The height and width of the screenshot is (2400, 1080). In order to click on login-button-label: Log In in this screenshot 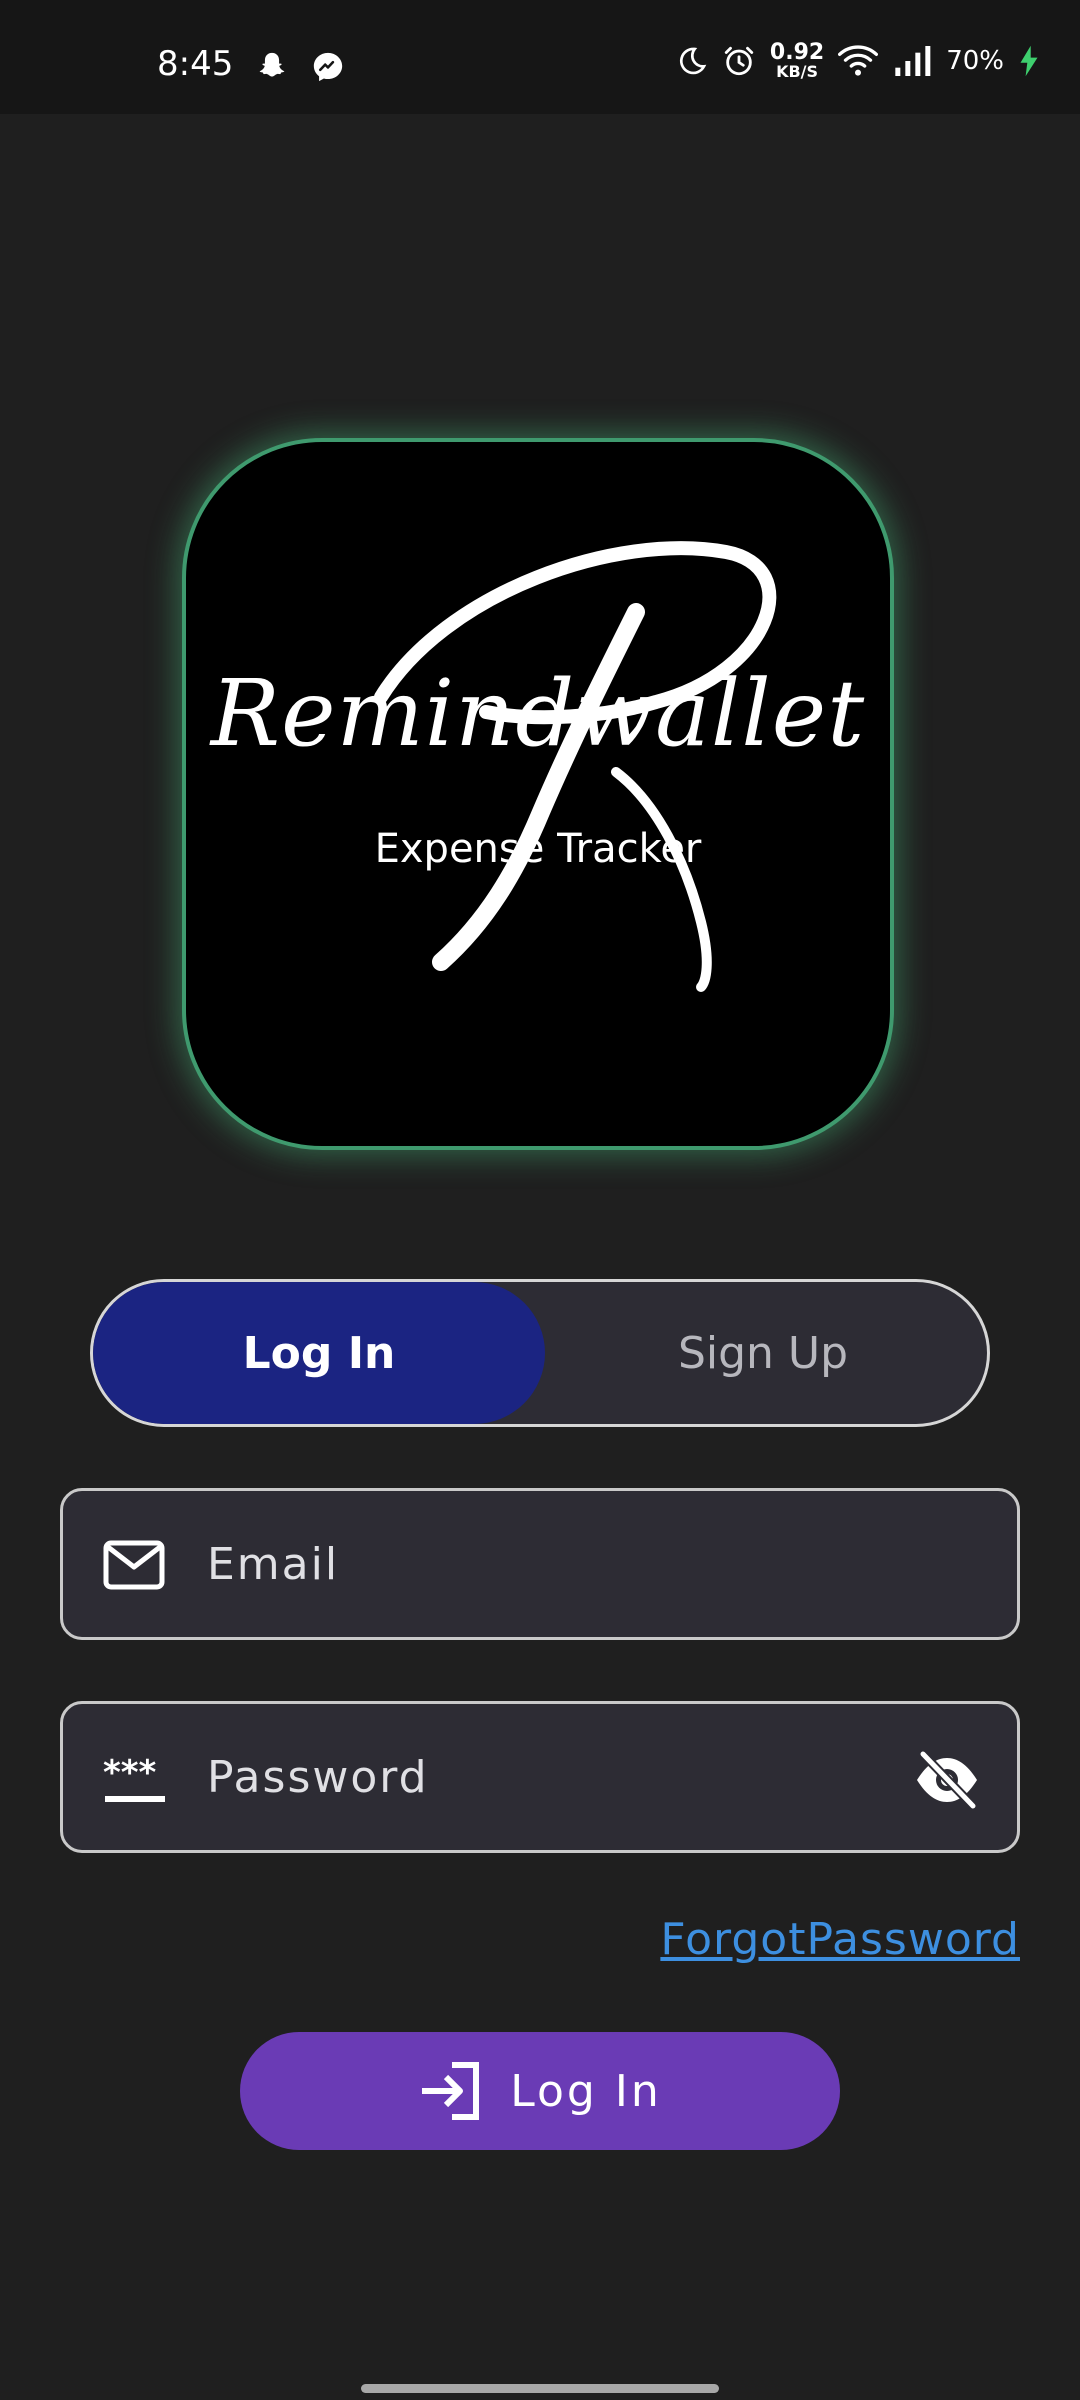, I will do `click(586, 2091)`.